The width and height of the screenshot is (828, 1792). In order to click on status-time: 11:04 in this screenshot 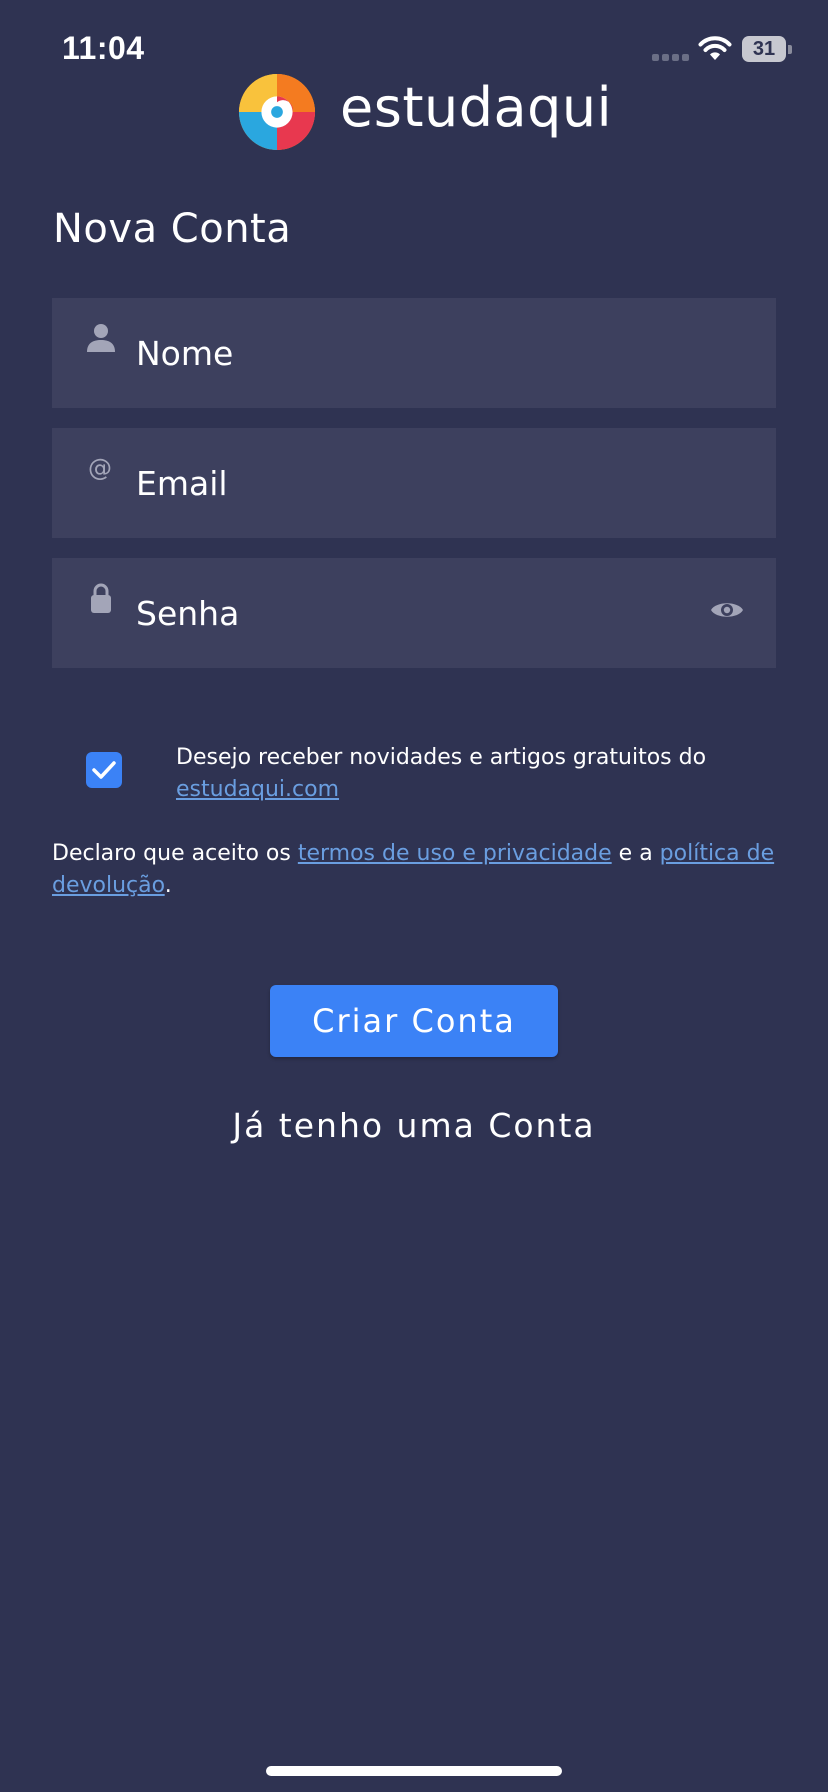, I will do `click(103, 48)`.